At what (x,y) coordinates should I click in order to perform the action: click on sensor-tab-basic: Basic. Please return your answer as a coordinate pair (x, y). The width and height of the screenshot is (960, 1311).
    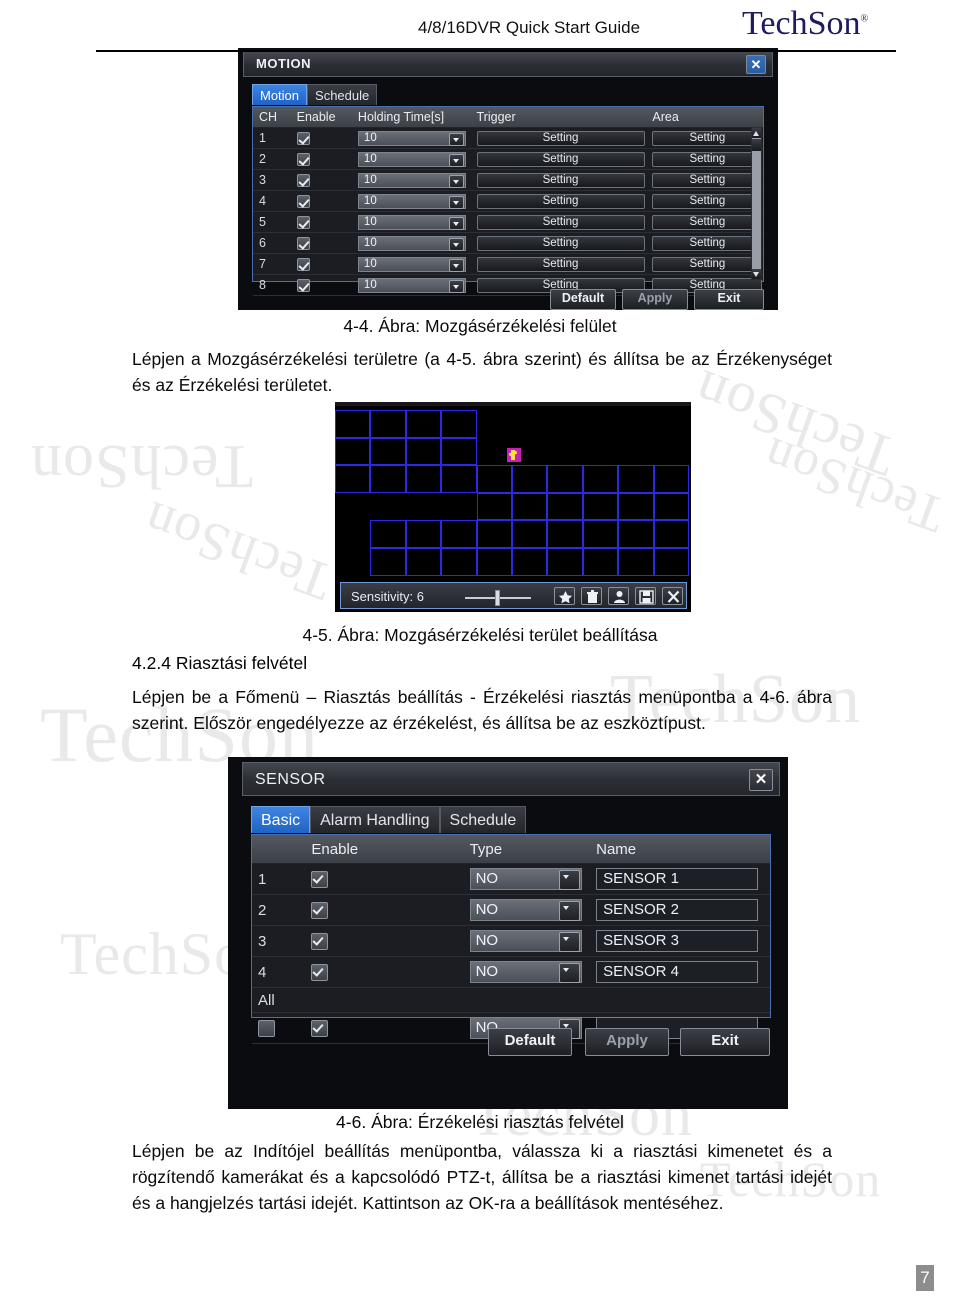
    Looking at the image, I should click on (281, 819).